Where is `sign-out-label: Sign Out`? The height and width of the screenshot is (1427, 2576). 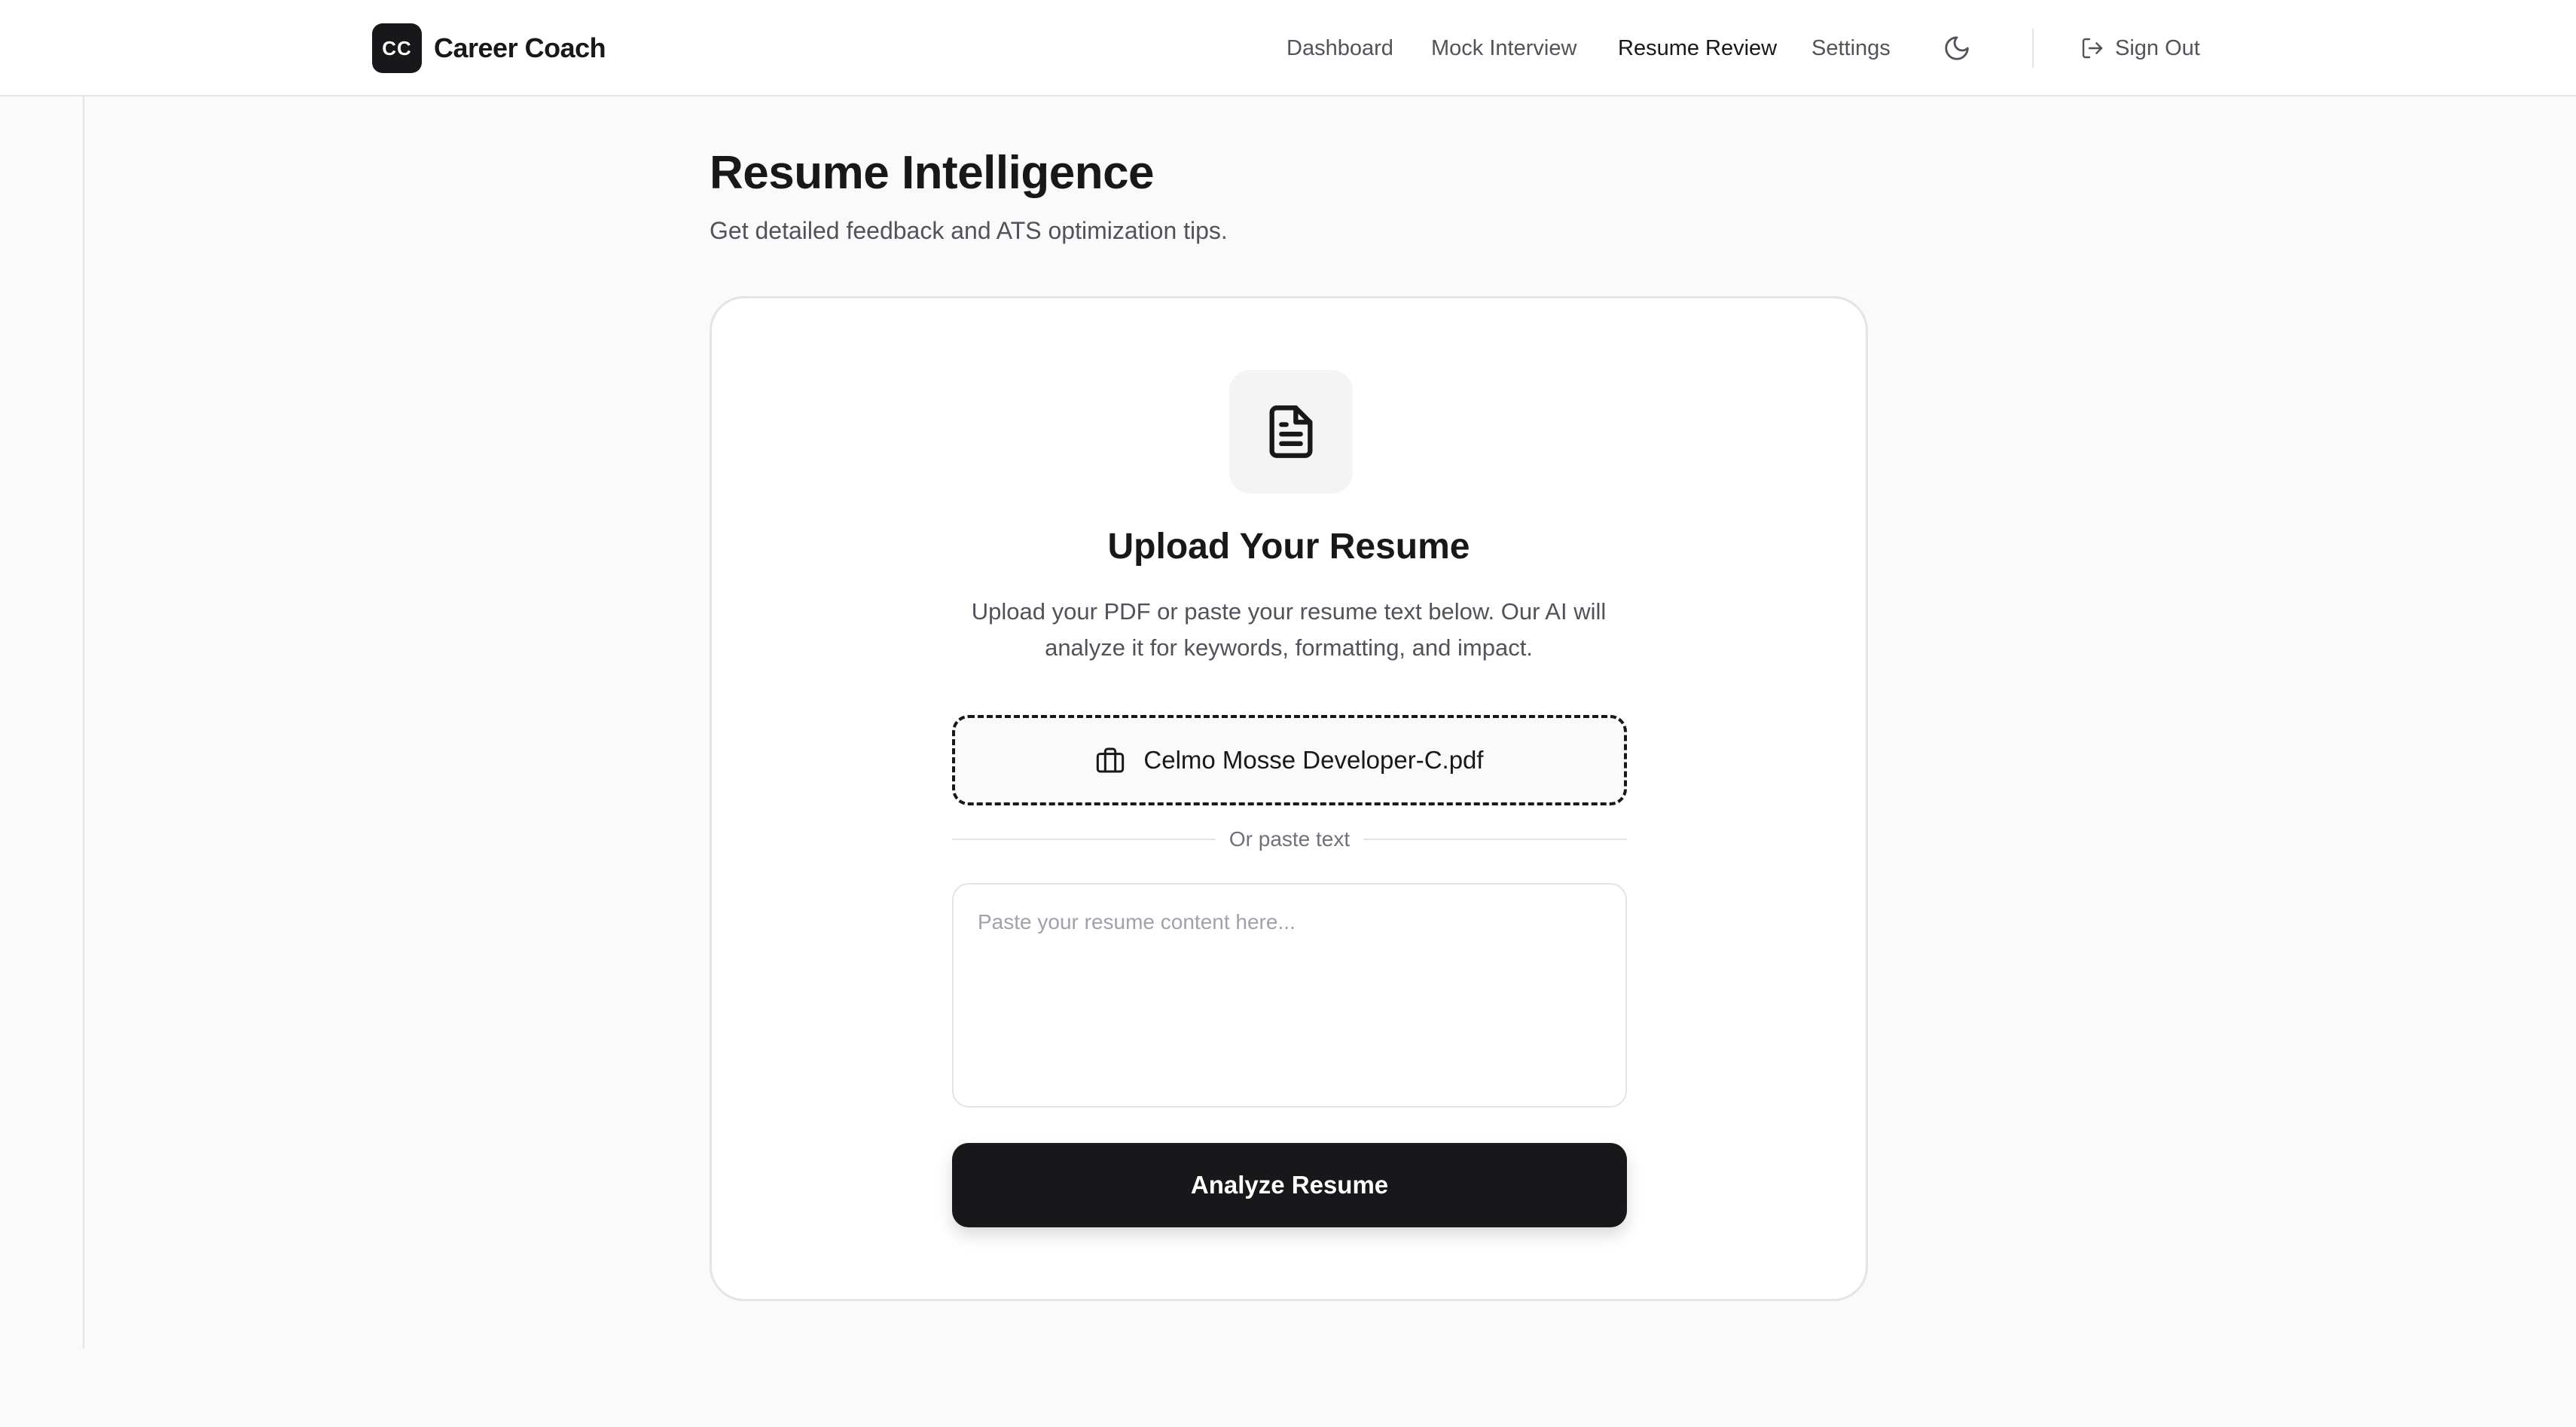
sign-out-label: Sign Out is located at coordinates (2157, 47).